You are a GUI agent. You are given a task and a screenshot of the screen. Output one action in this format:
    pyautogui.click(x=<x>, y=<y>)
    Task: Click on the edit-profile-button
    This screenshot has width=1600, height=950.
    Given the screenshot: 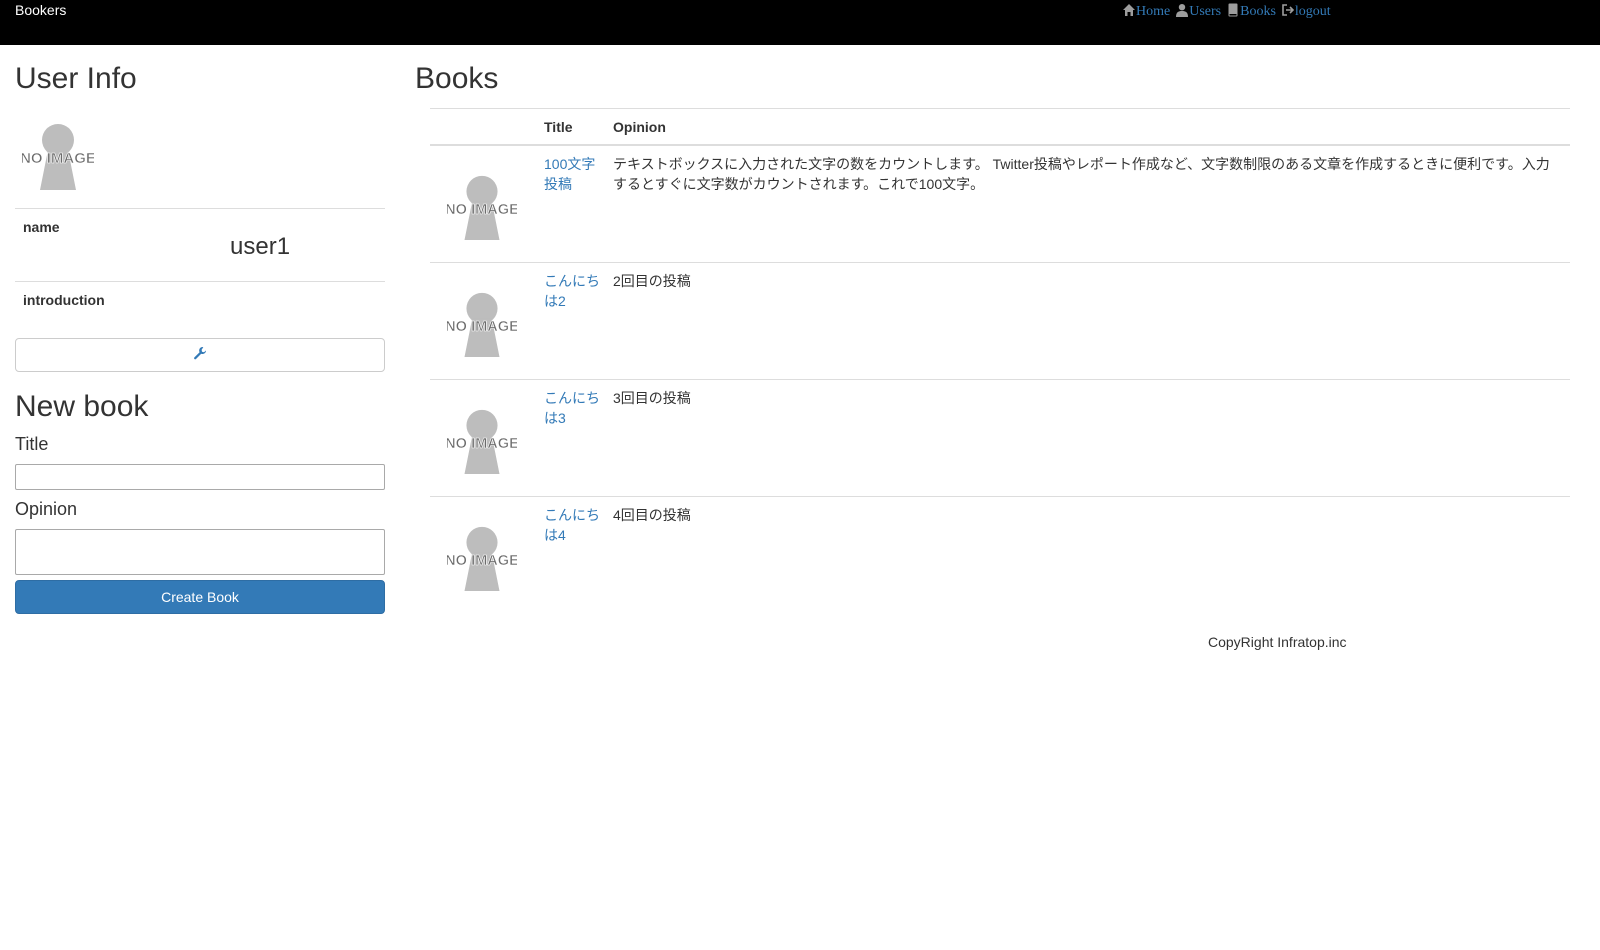 What is the action you would take?
    pyautogui.click(x=200, y=355)
    